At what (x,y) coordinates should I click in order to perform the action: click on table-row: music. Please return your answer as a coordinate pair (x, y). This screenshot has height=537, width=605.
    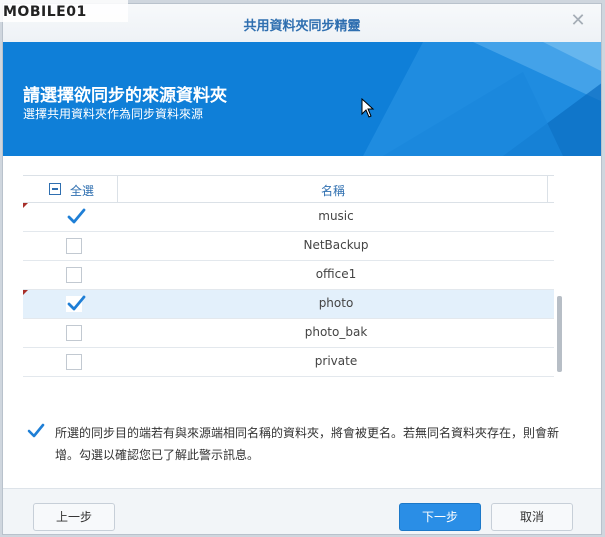
    Looking at the image, I should click on (288, 217).